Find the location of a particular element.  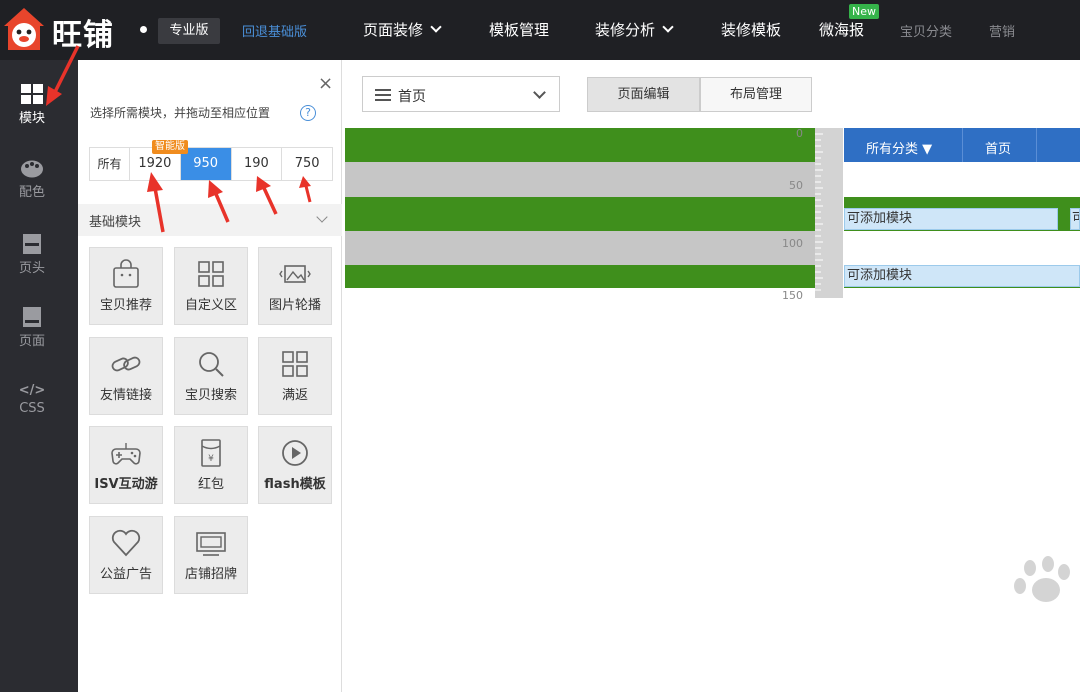

module-label: 公益广告 is located at coordinates (125, 574).